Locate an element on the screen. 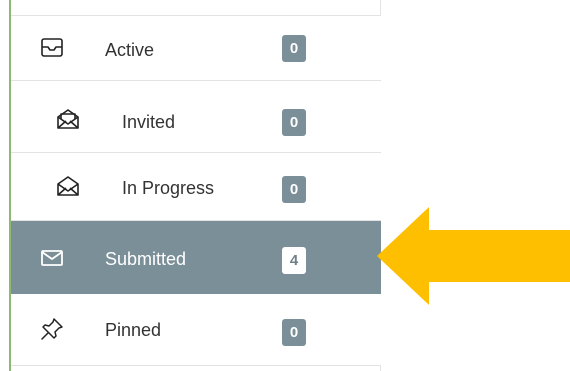 This screenshot has width=570, height=371. callout-arrow is located at coordinates (473, 256).